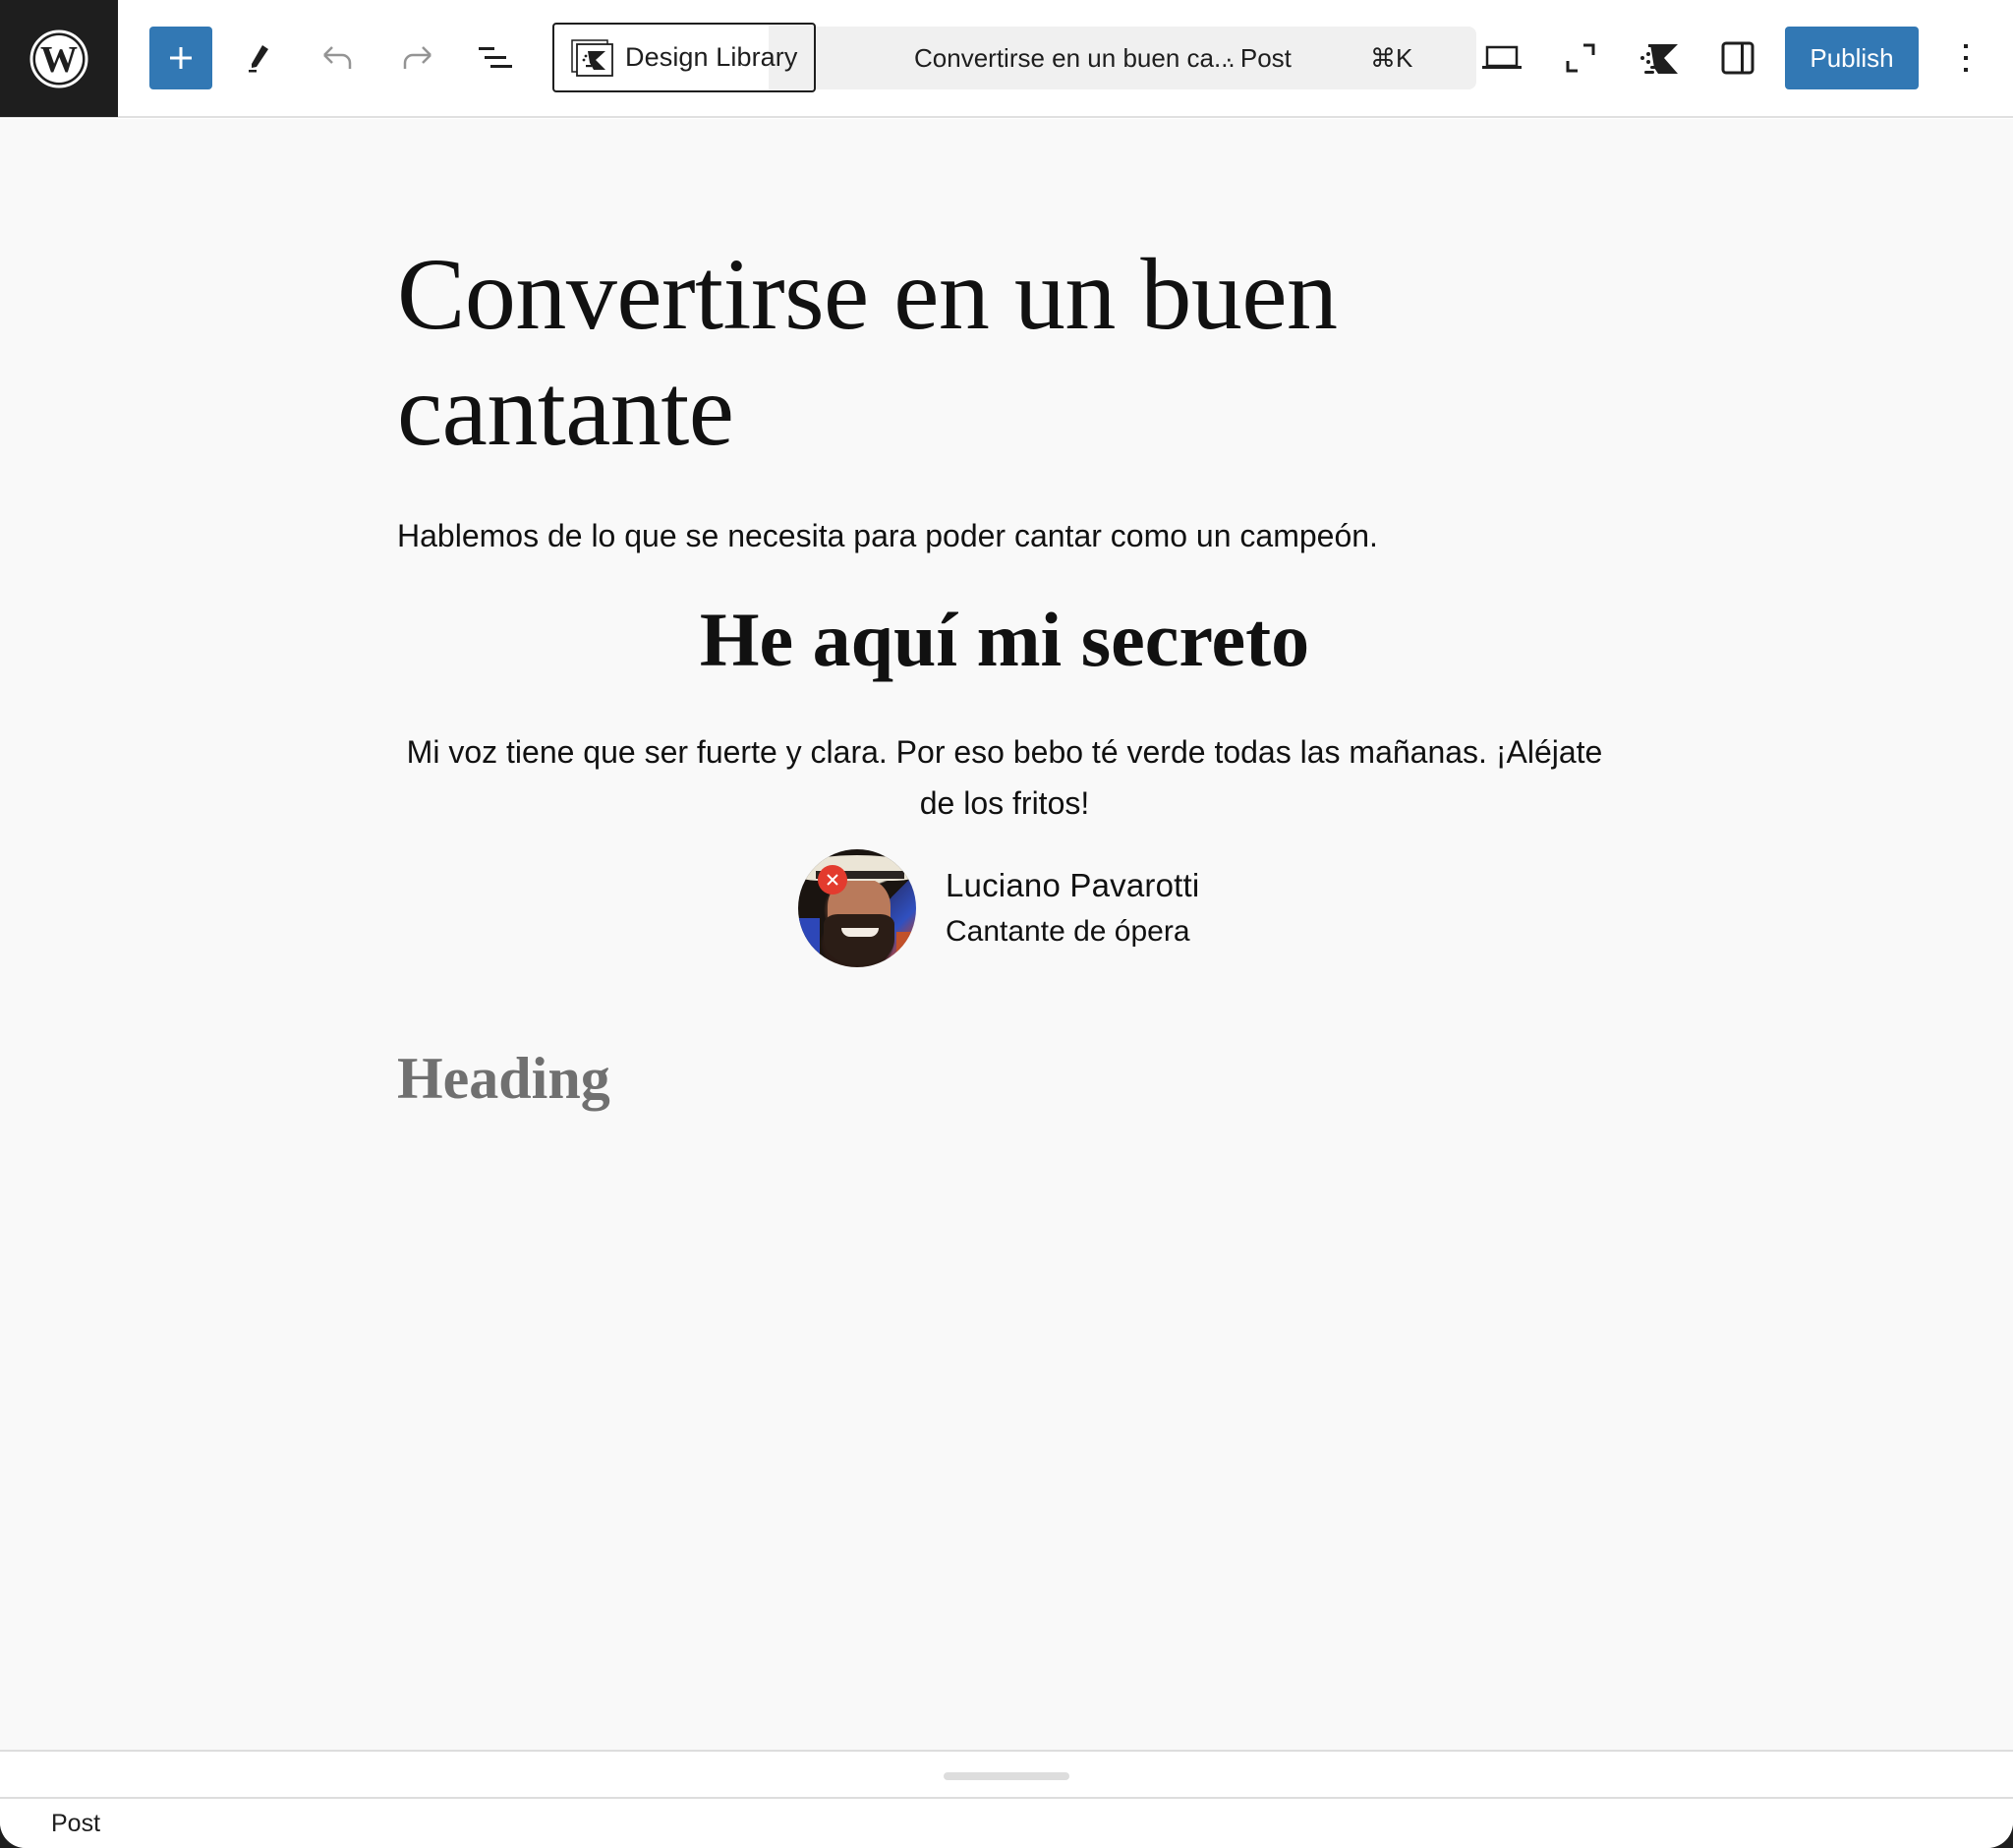 The width and height of the screenshot is (2013, 1848). What do you see at coordinates (504, 1079) in the screenshot?
I see `heading-placeholder: Heading` at bounding box center [504, 1079].